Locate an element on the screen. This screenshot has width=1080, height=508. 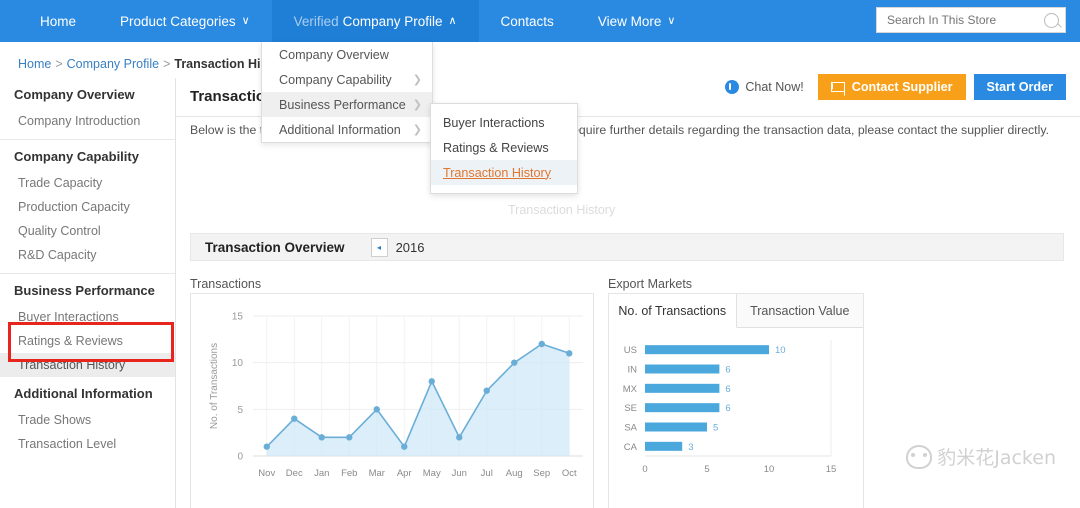
svg-text: SE is located at coordinates (630, 408).